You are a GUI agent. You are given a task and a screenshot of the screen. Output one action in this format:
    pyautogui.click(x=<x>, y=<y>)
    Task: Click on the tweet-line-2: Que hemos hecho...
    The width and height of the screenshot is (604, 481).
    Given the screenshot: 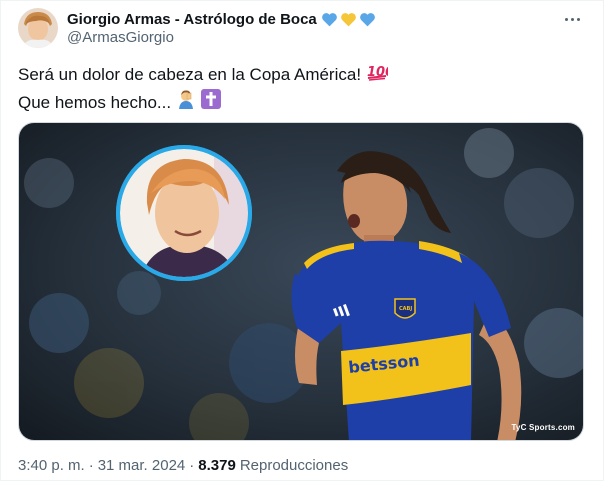 What is the action you would take?
    pyautogui.click(x=303, y=103)
    